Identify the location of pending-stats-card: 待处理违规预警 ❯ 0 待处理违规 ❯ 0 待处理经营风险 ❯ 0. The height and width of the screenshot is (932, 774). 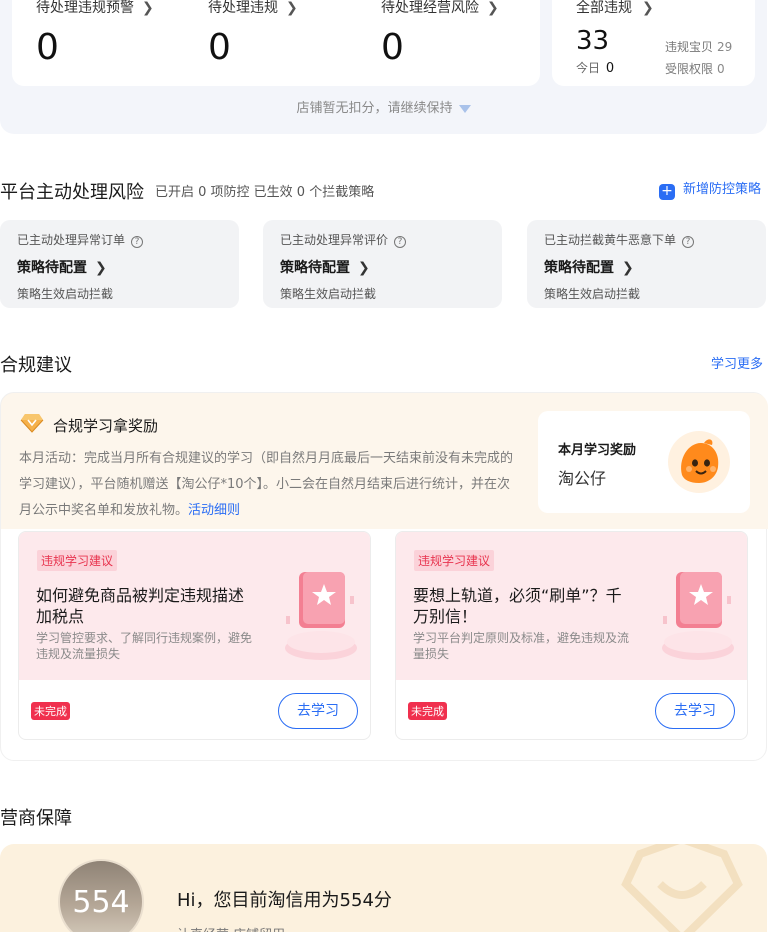
(276, 43).